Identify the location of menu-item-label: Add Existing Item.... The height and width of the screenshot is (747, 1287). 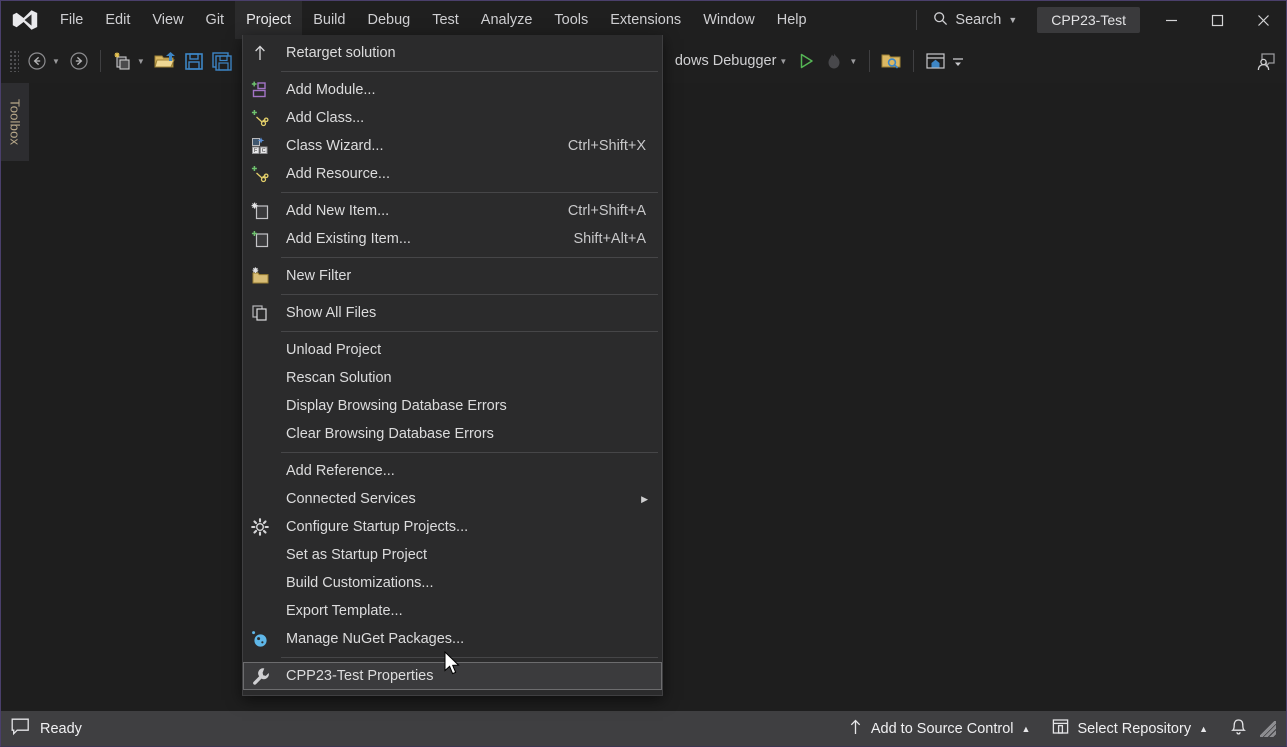
(348, 239).